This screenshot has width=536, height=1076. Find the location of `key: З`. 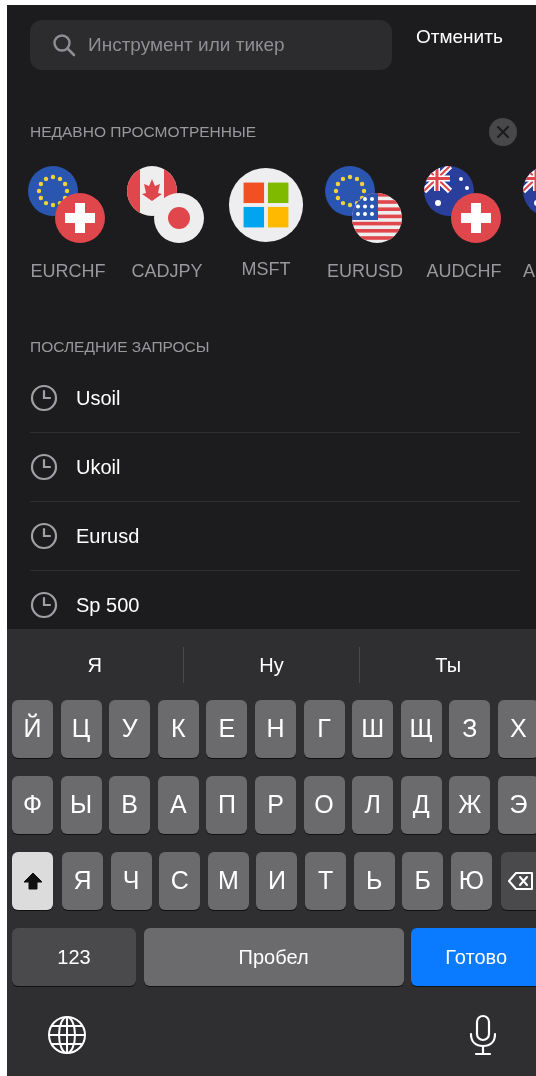

key: З is located at coordinates (470, 729).